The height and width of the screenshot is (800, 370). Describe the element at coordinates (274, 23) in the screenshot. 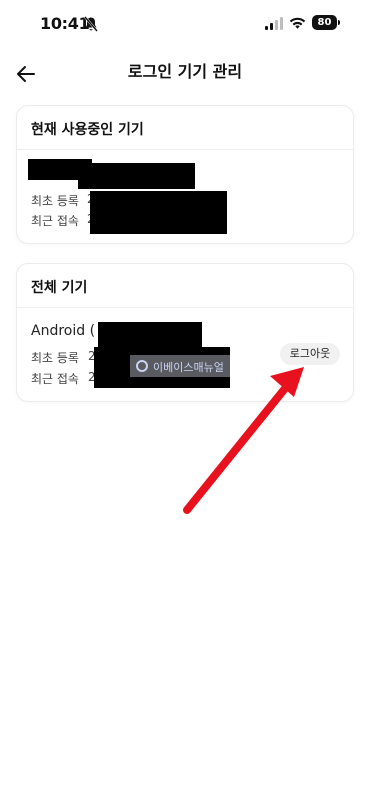

I see `signal-icon` at that location.